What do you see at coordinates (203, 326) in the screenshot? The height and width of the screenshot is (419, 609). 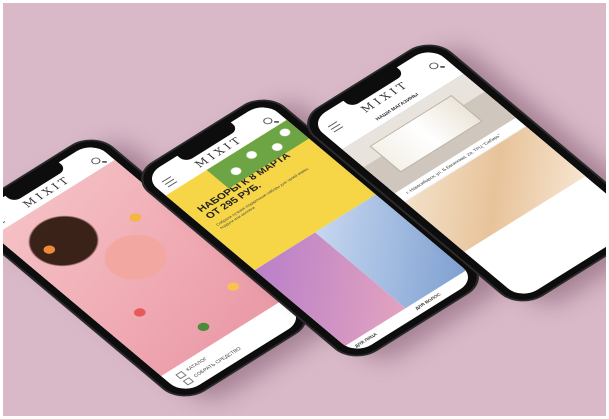 I see `leaf-decoration` at bounding box center [203, 326].